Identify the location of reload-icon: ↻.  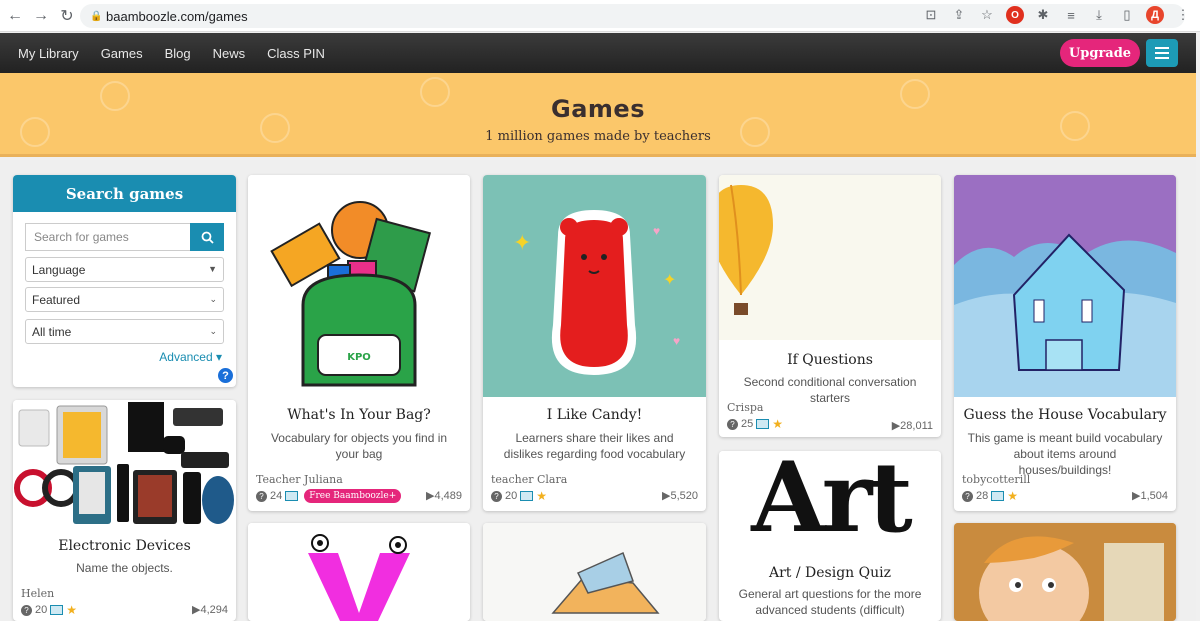
(67, 16).